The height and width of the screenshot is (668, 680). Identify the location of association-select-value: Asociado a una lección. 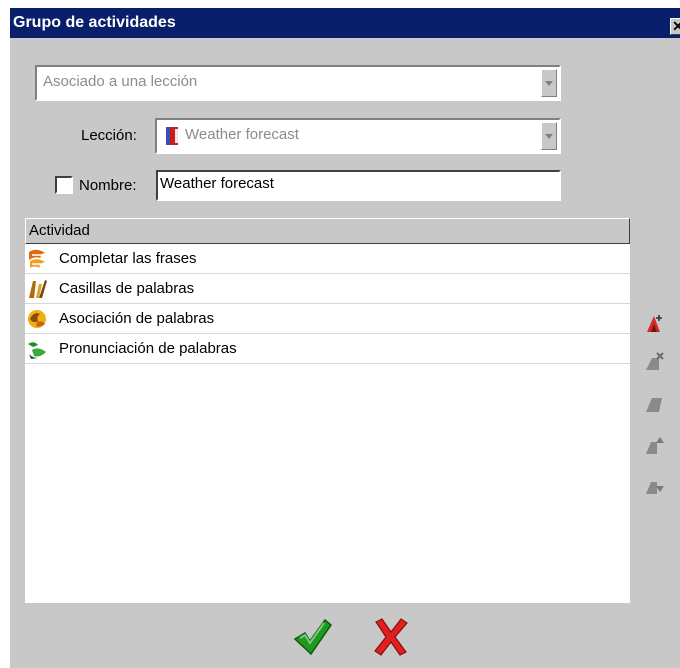
(120, 81).